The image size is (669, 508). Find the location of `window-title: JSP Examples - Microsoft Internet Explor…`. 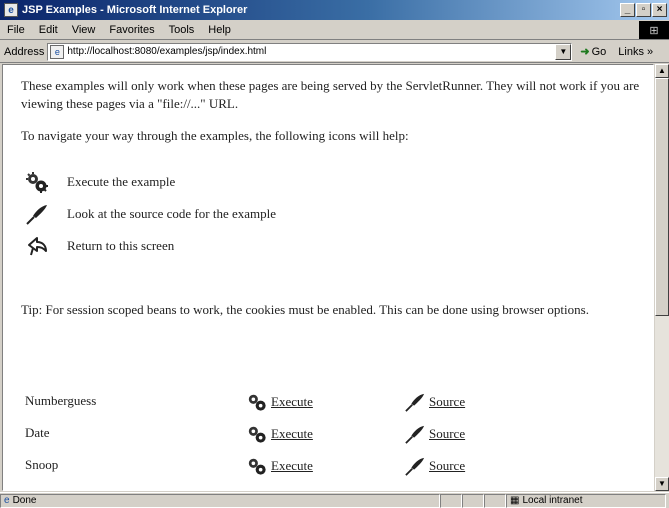

window-title: JSP Examples - Microsoft Internet Explor… is located at coordinates (135, 10).